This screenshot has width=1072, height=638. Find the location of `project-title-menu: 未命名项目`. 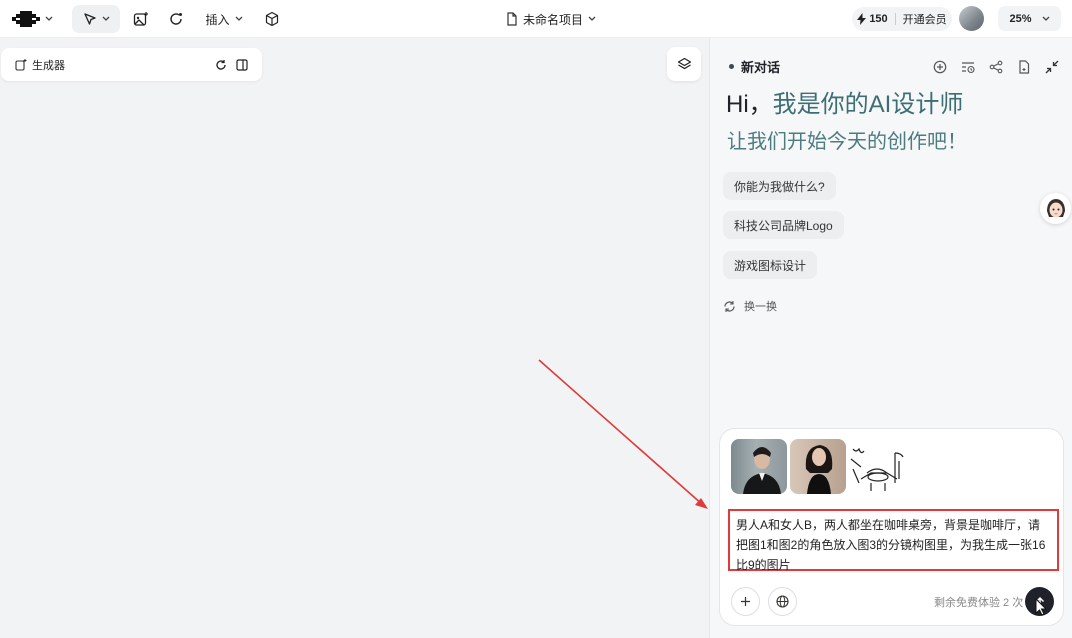

project-title-menu: 未命名项目 is located at coordinates (551, 19).